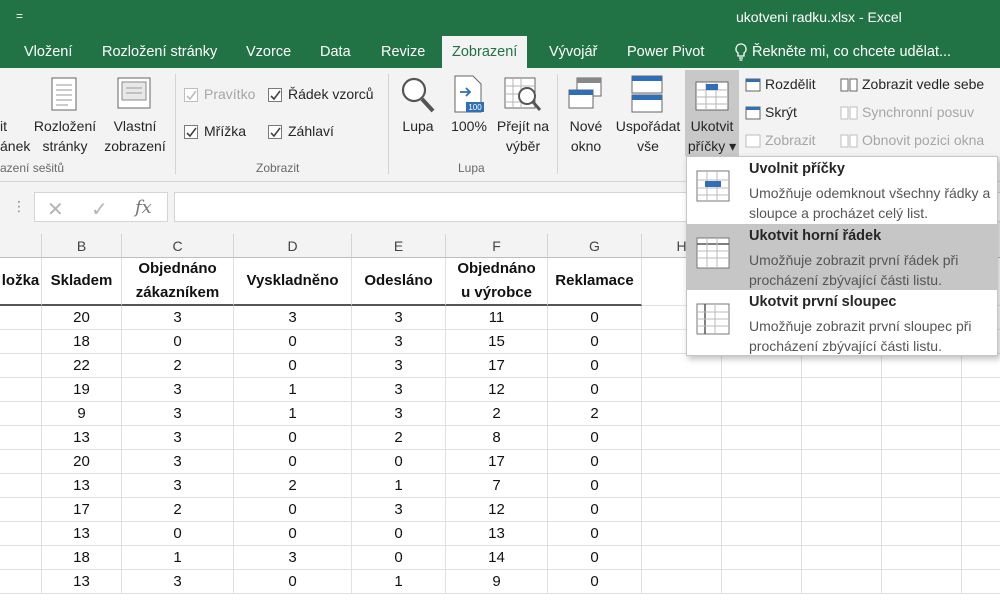 The height and width of the screenshot is (600, 1000). Describe the element at coordinates (268, 52) in the screenshot. I see `tab-vzorce: Vzorce` at that location.